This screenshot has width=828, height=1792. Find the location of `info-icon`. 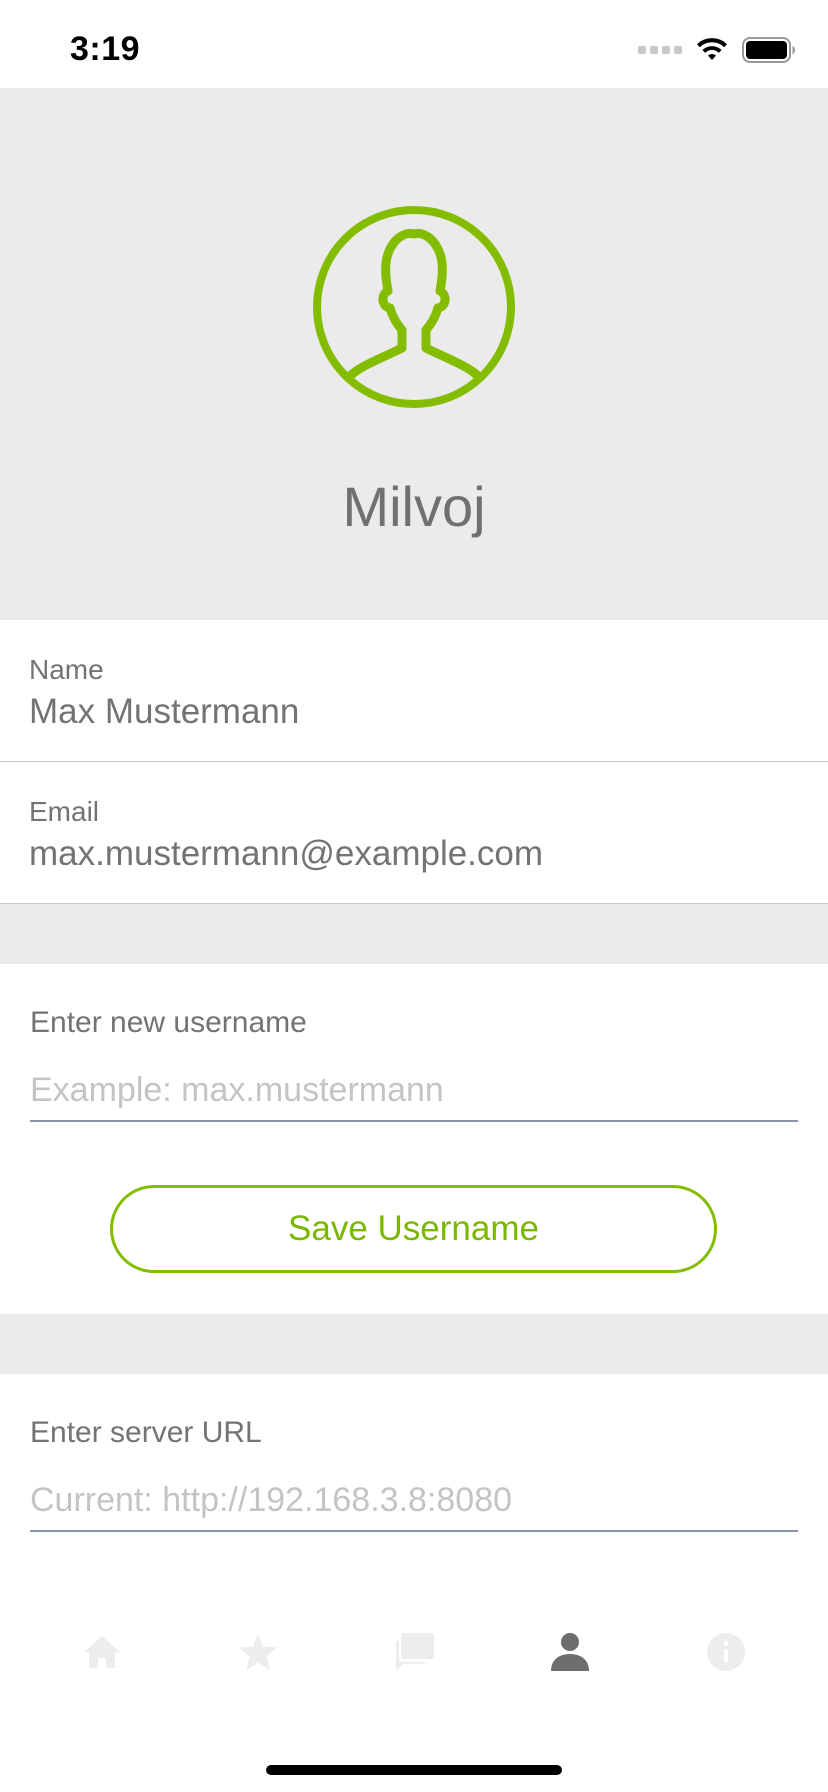

info-icon is located at coordinates (726, 1652).